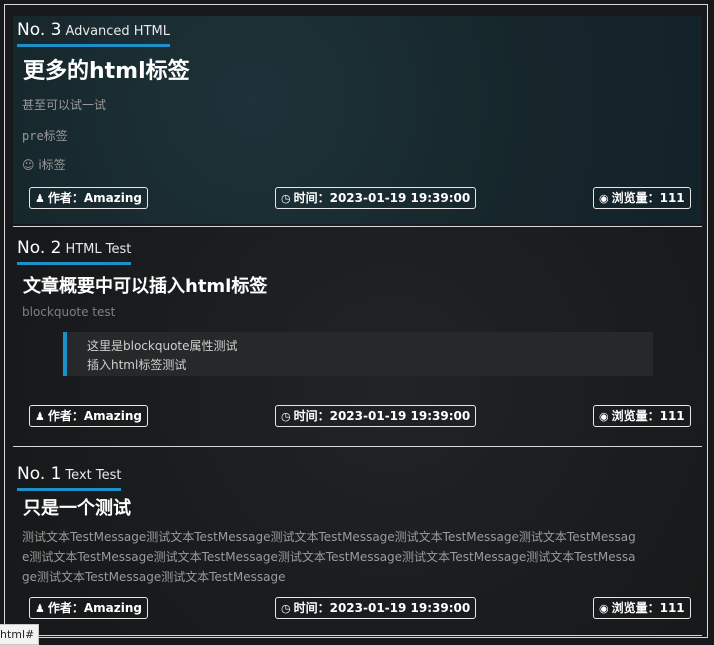 This screenshot has width=714, height=645. What do you see at coordinates (117, 31) in the screenshot?
I see `post-category: Advanced HTML` at bounding box center [117, 31].